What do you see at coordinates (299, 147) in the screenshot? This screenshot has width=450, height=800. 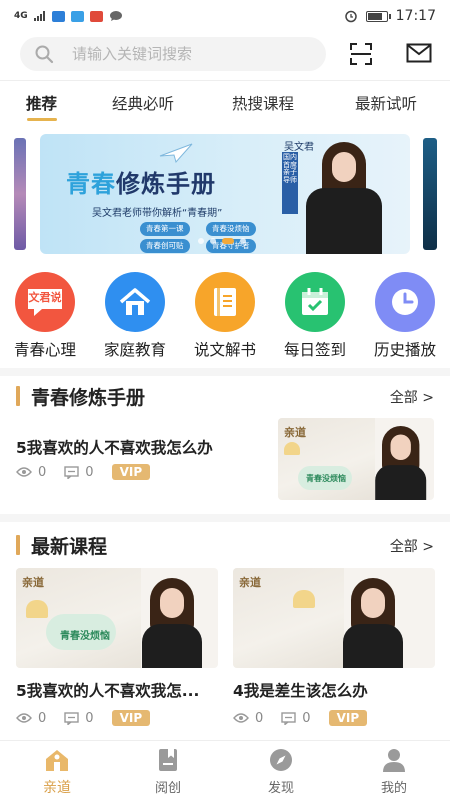 I see `banner-teacher-name: 吴文君` at bounding box center [299, 147].